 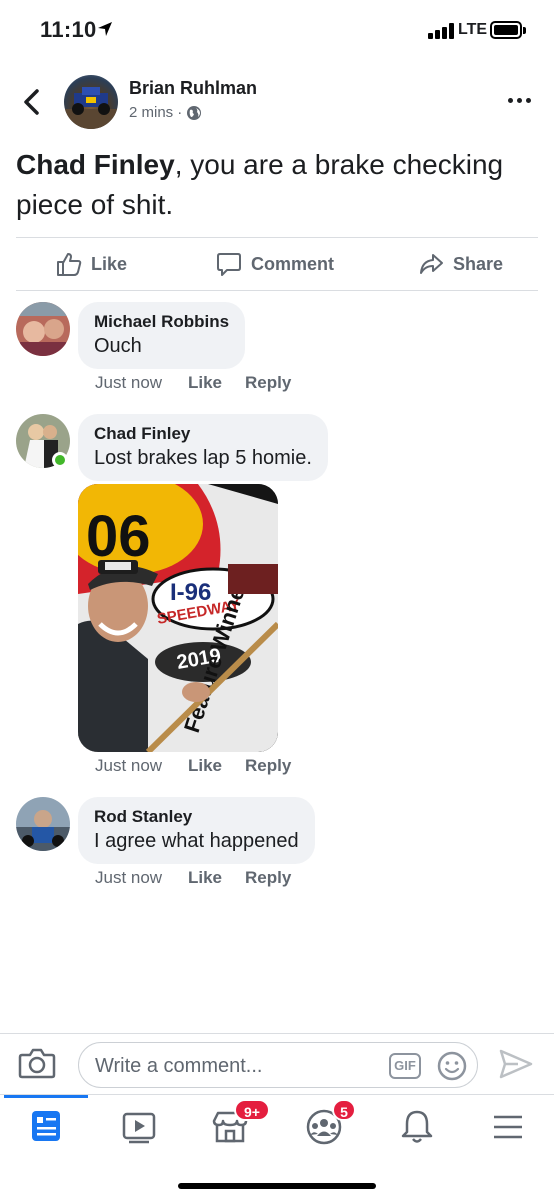 I want to click on sprint-car-photo, so click(x=91, y=108).